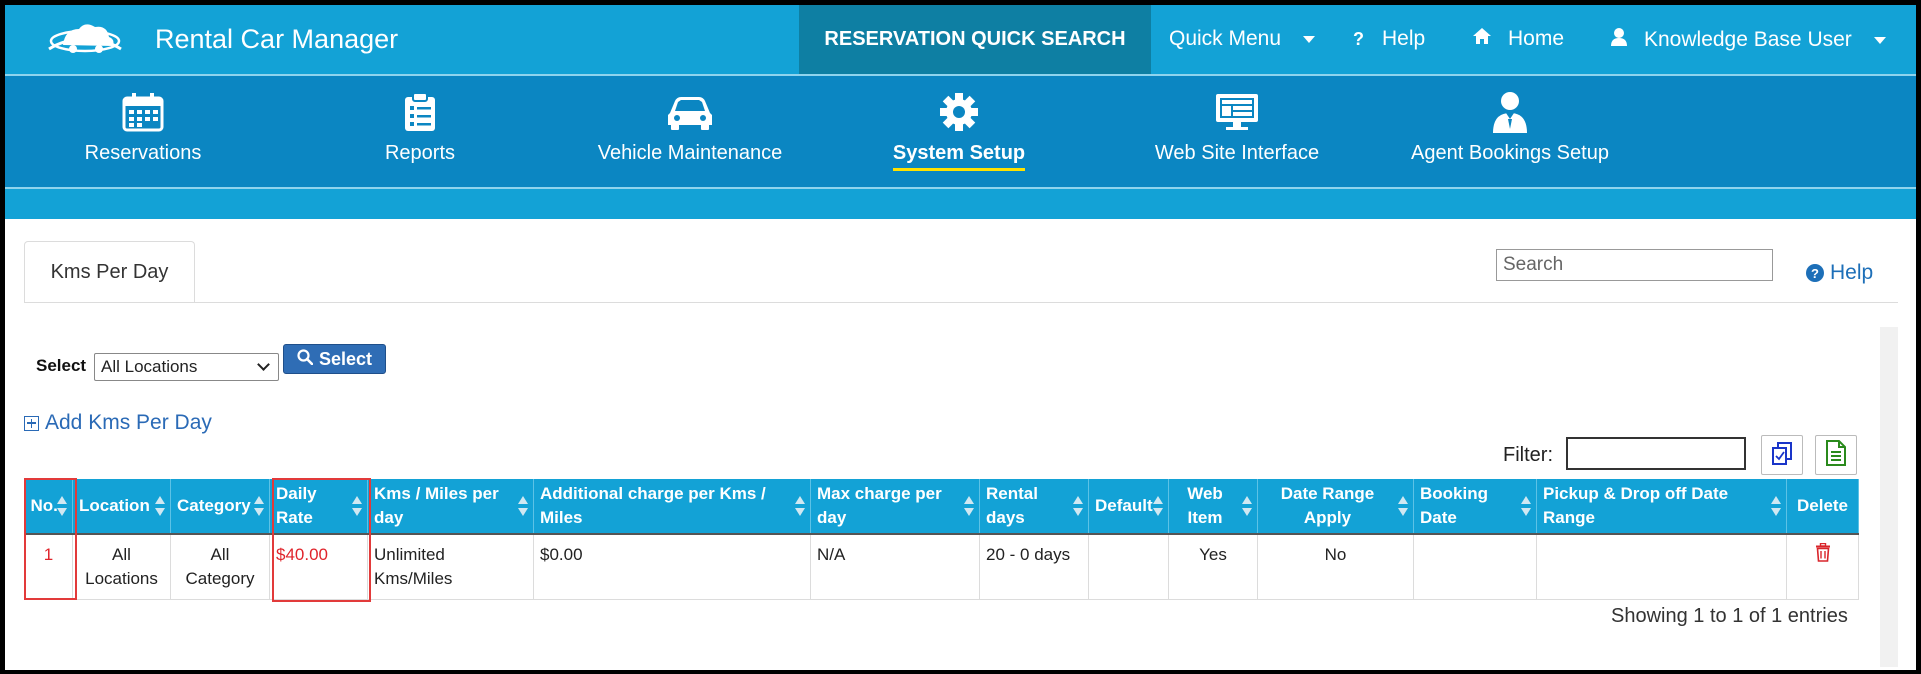 The height and width of the screenshot is (674, 1921). I want to click on divider, so click(961, 302).